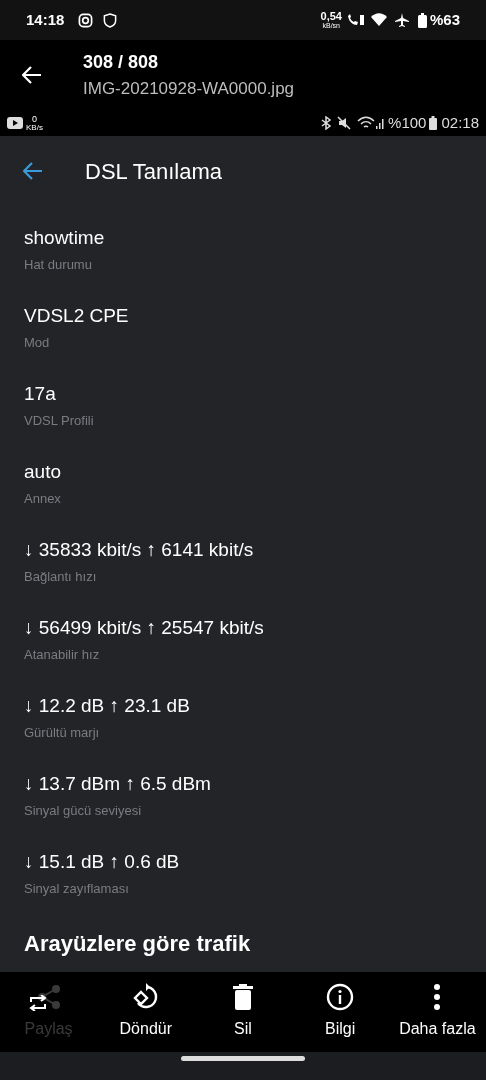 The image size is (486, 1080). Describe the element at coordinates (460, 122) in the screenshot. I see `status-time: 02:18` at that location.